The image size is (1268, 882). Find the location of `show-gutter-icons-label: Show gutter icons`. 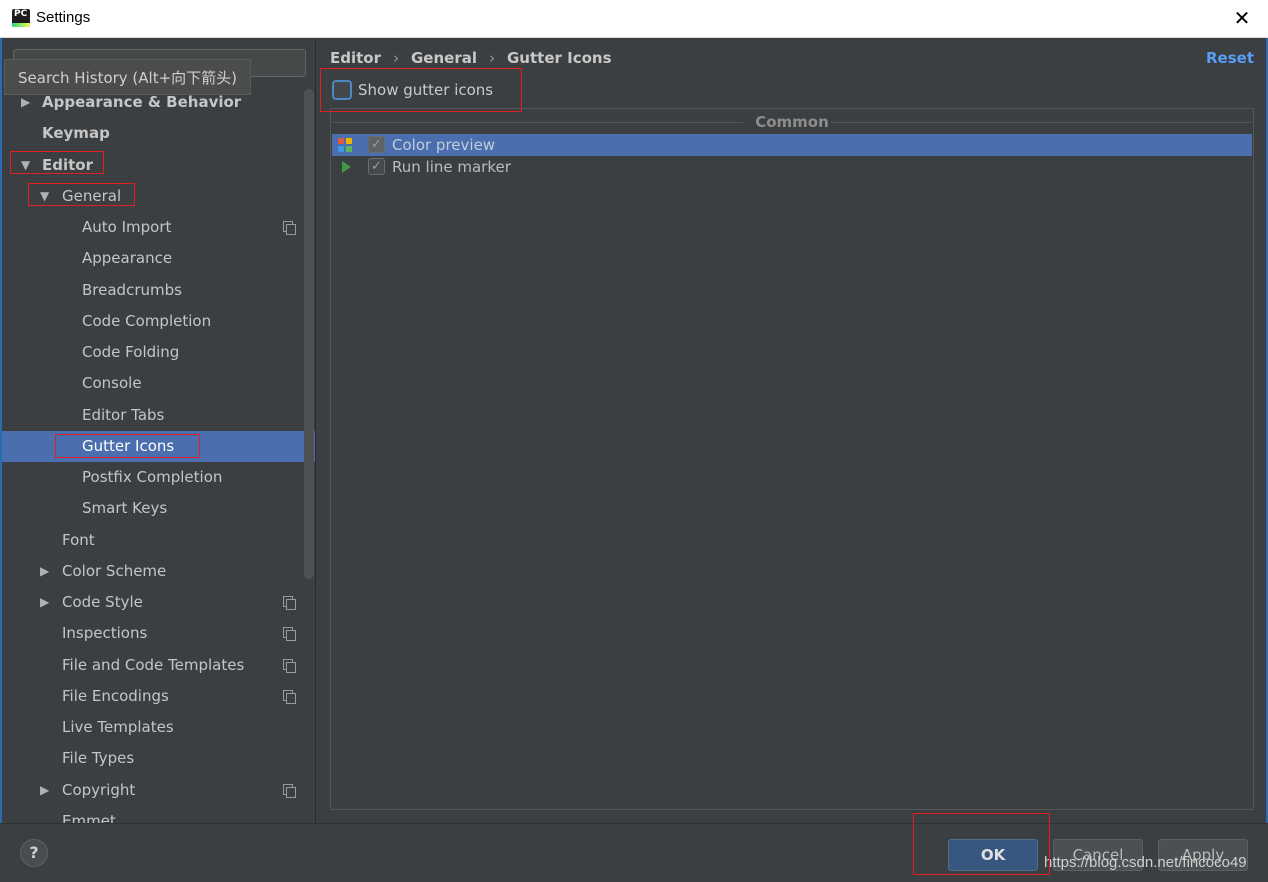

show-gutter-icons-label: Show gutter icons is located at coordinates (426, 90).